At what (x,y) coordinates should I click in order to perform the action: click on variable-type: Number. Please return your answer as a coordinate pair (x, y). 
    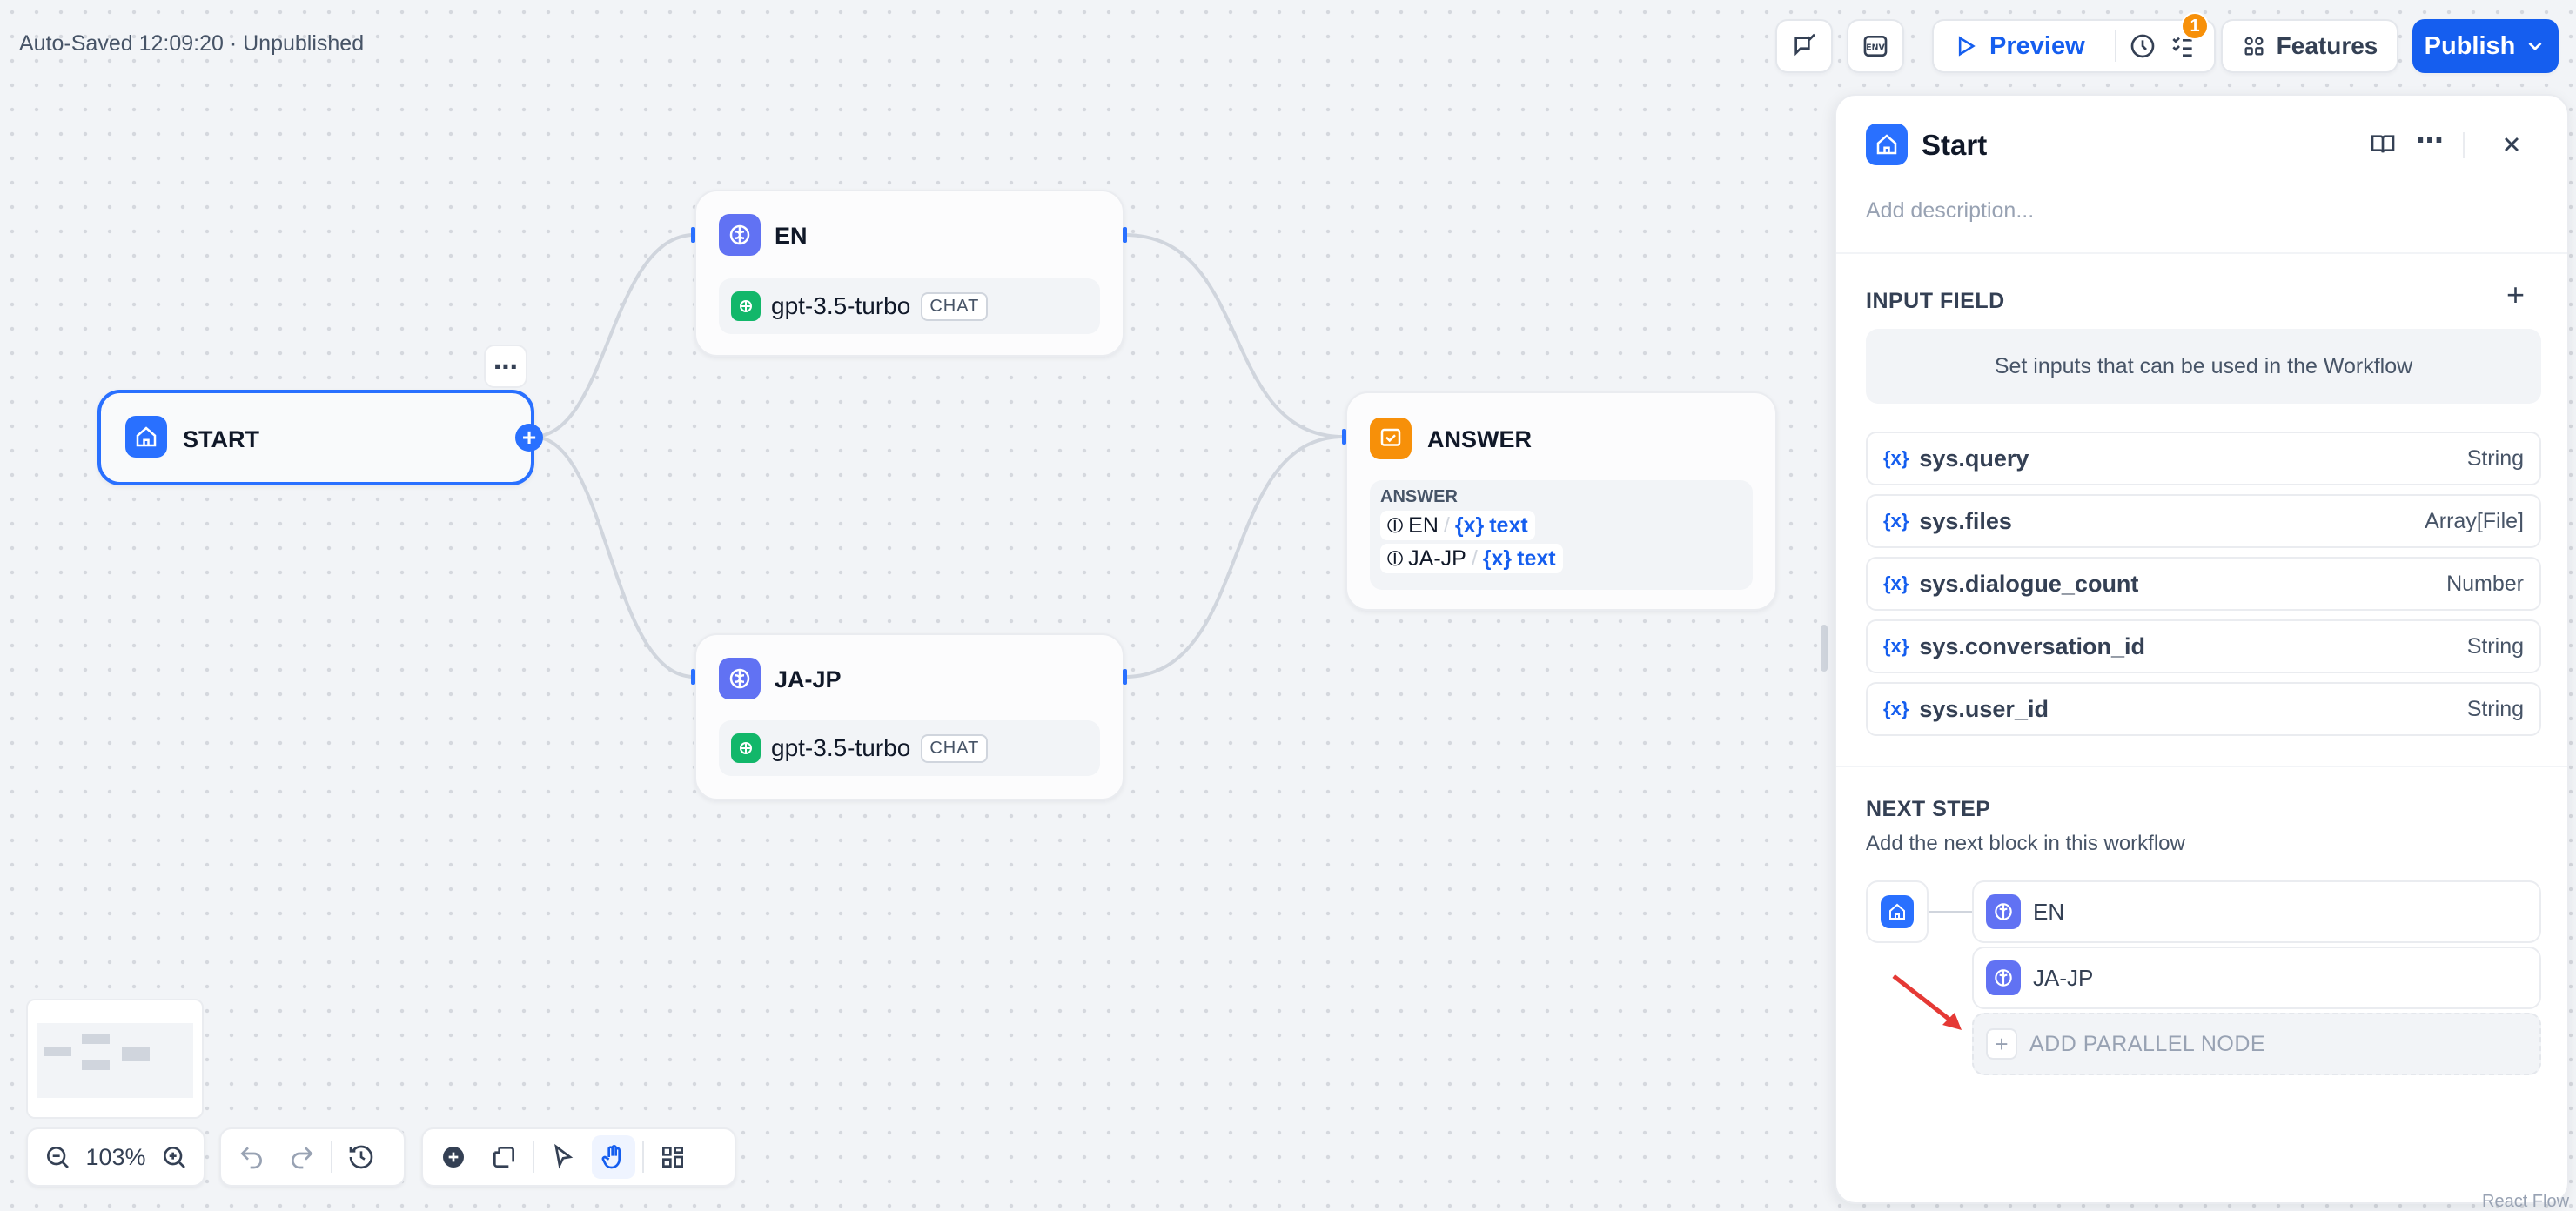
    Looking at the image, I should click on (2485, 583).